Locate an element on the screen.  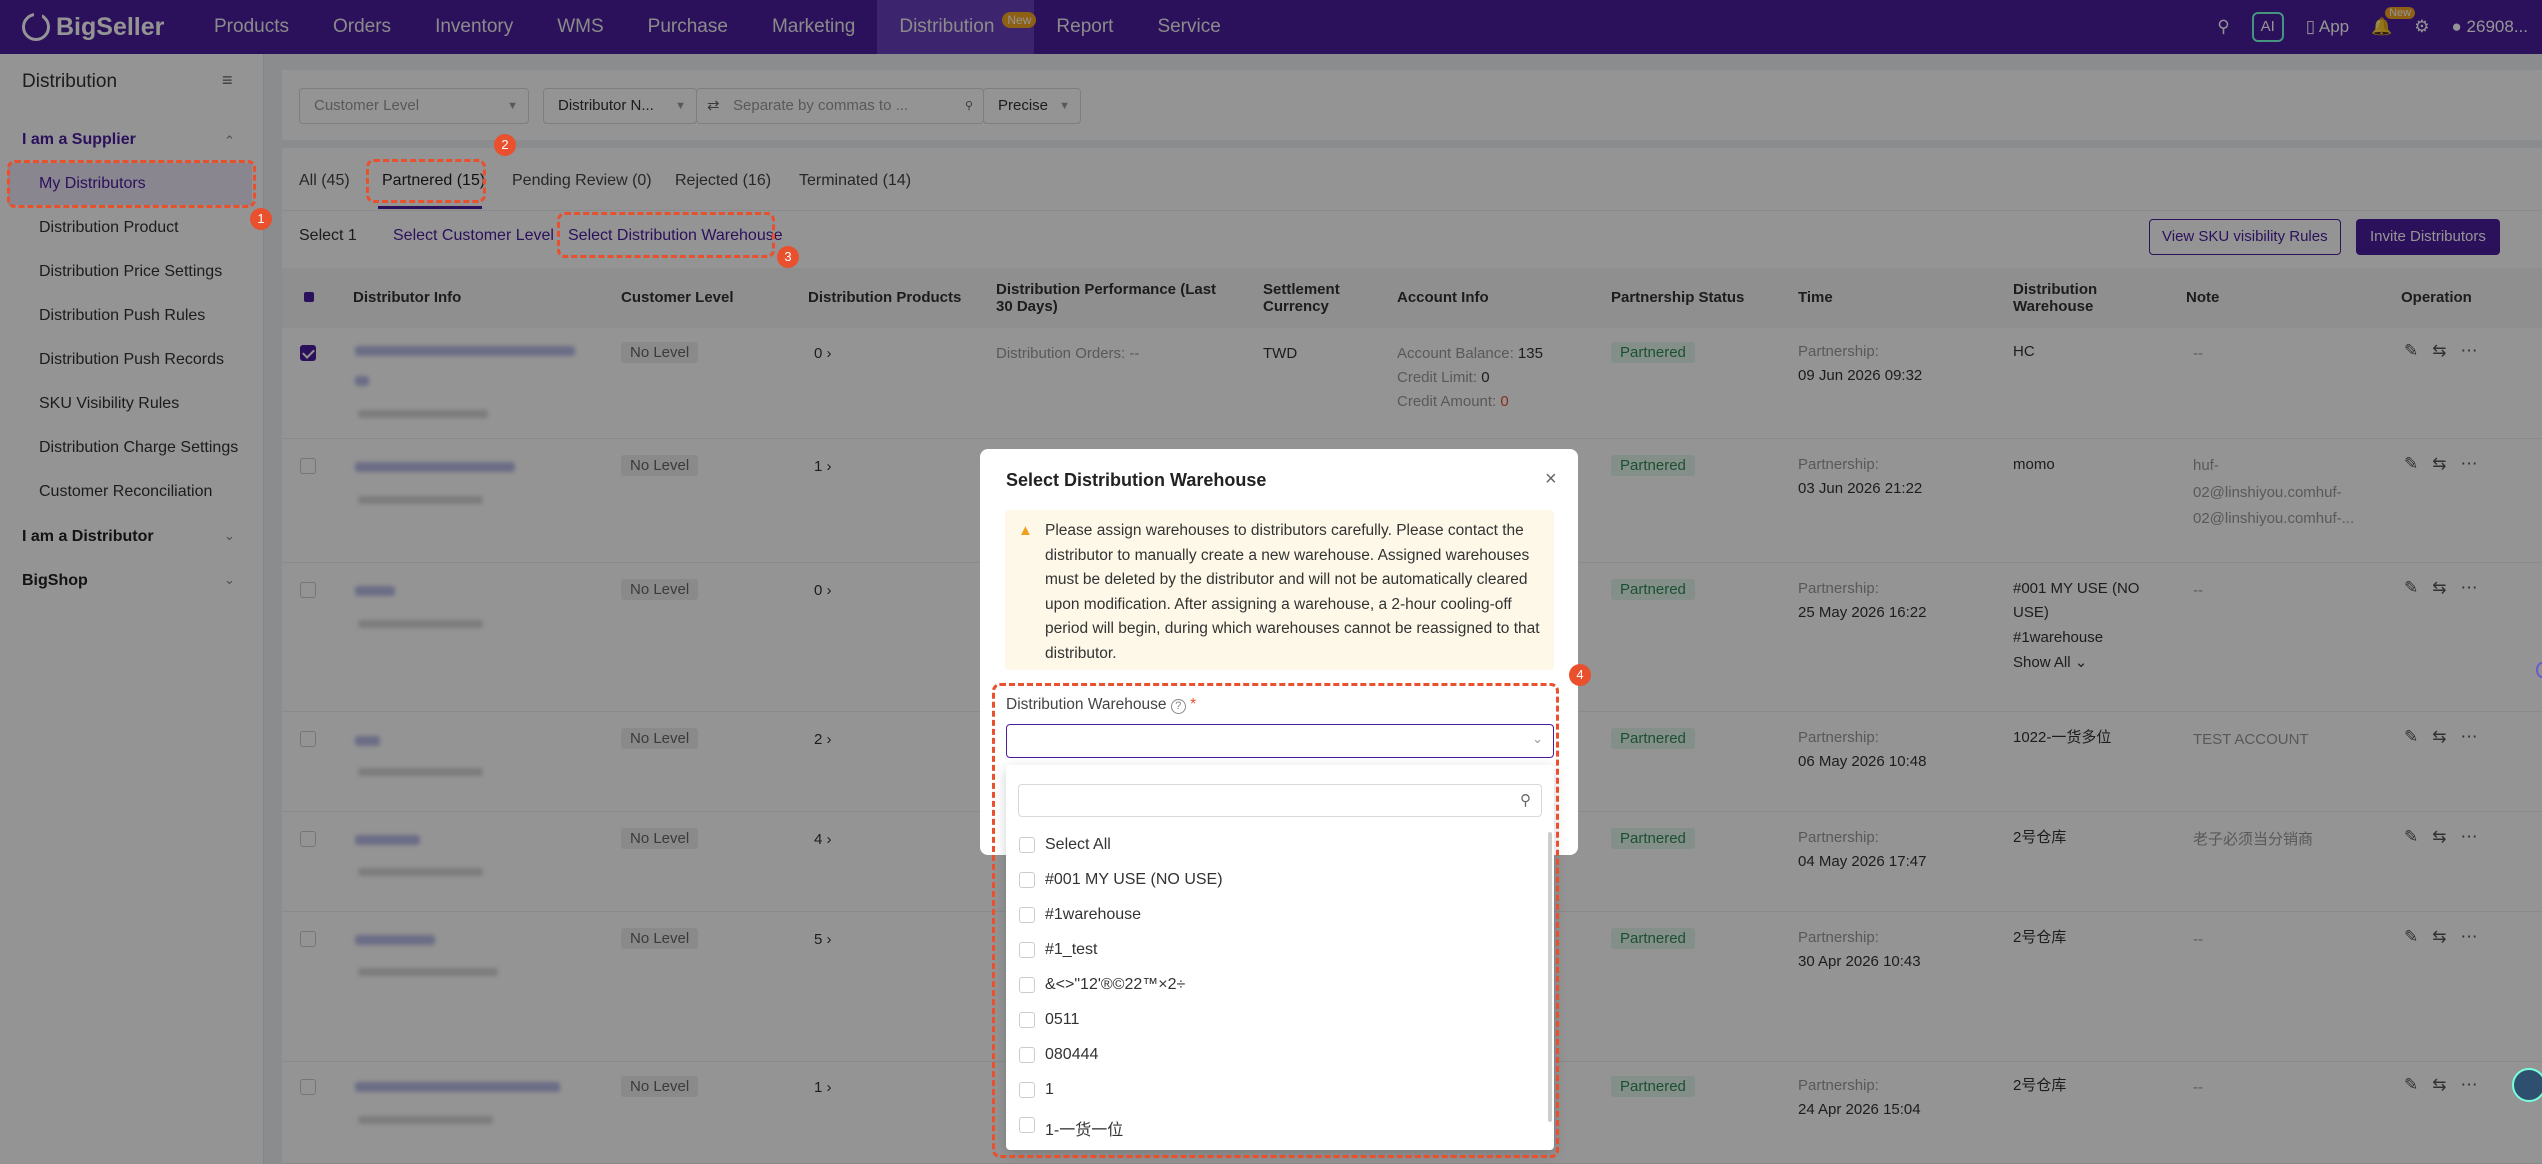
annotation-number: 1 is located at coordinates (261, 219).